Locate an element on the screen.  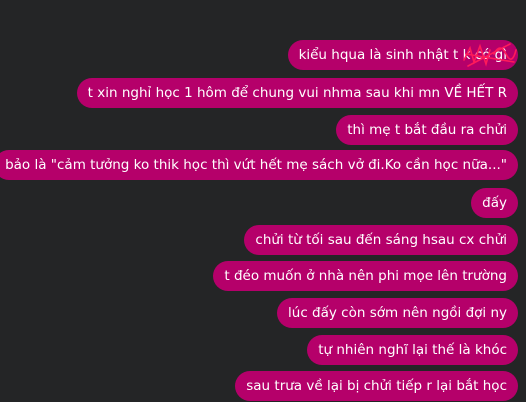
message-bubble: đấy is located at coordinates (494, 203).